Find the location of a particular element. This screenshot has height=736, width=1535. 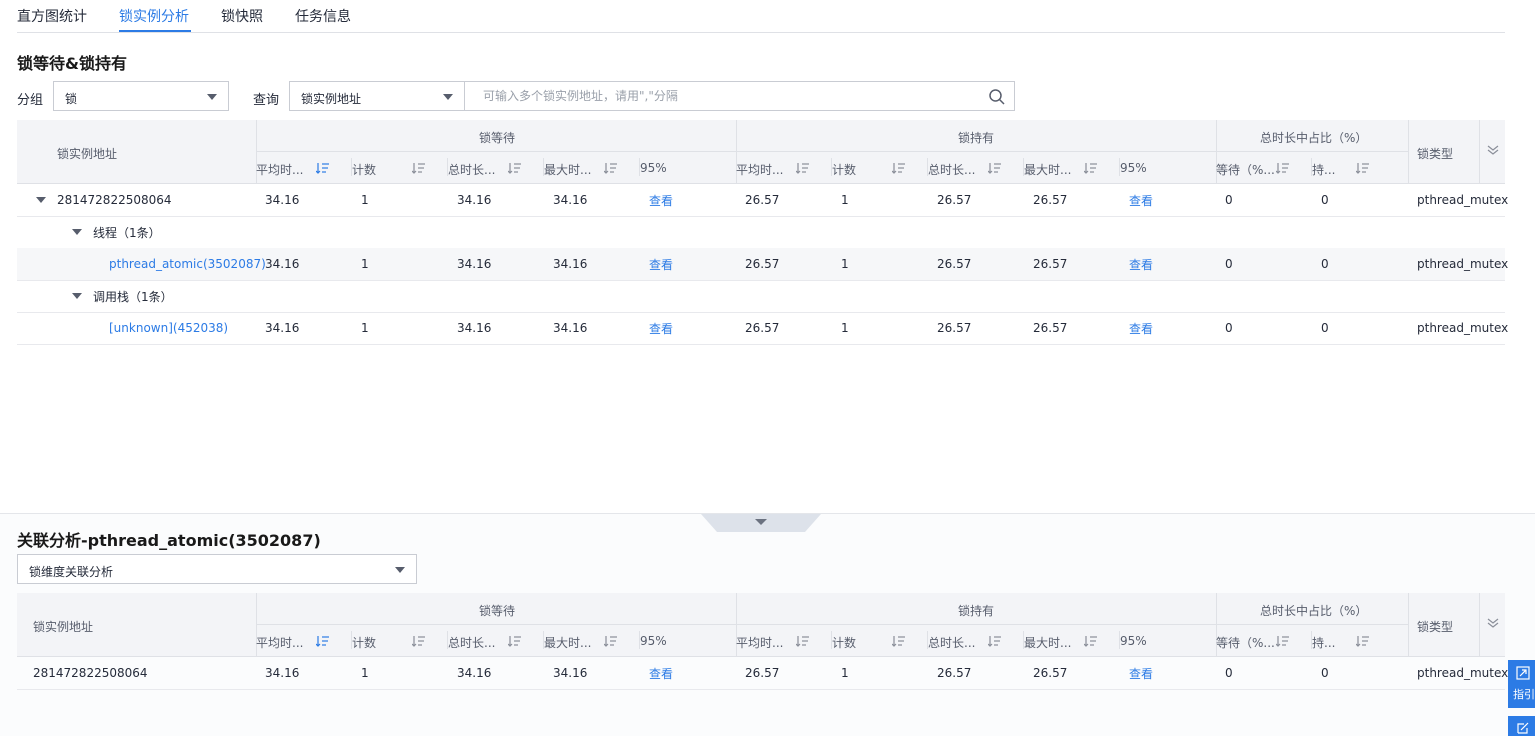

tab-lock-snapshot: 锁快照 is located at coordinates (242, 16).